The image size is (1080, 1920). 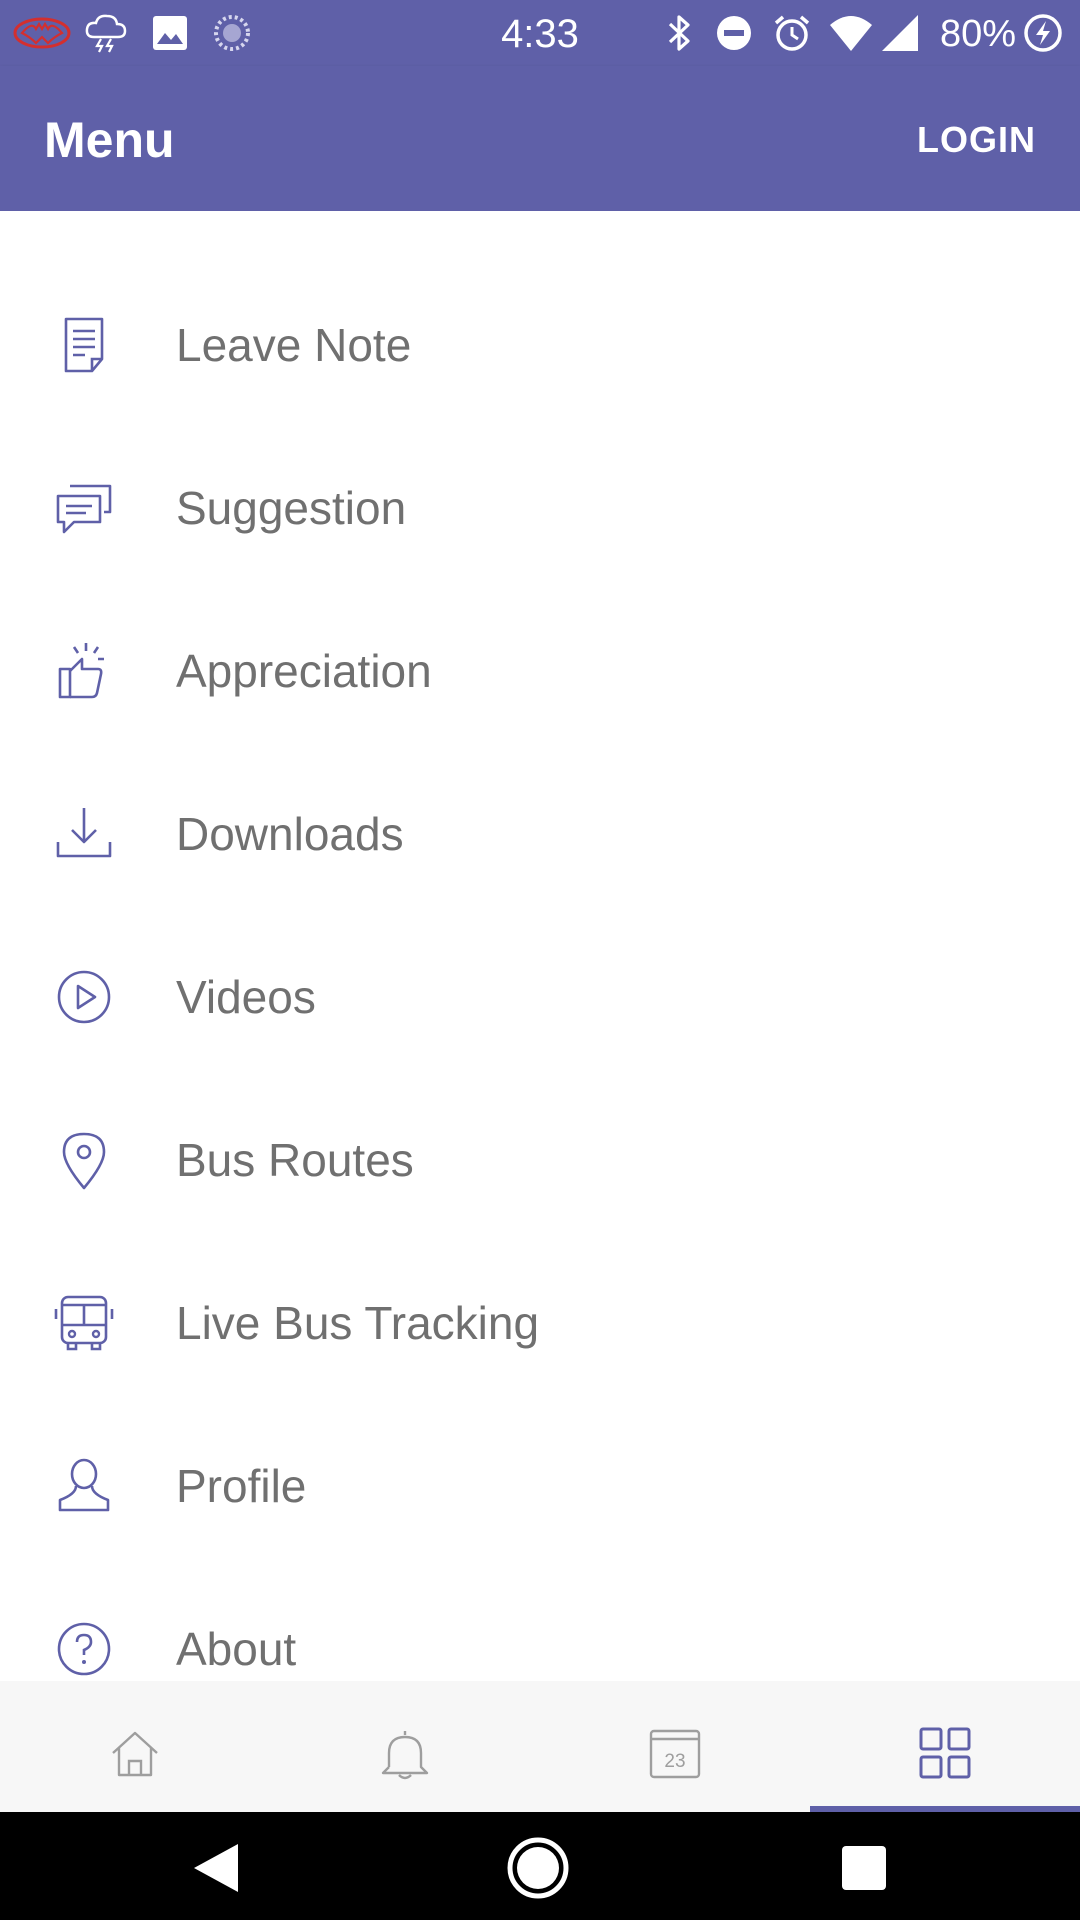 What do you see at coordinates (540, 1159) in the screenshot?
I see `menu-item-bus-routes: Bus Routes` at bounding box center [540, 1159].